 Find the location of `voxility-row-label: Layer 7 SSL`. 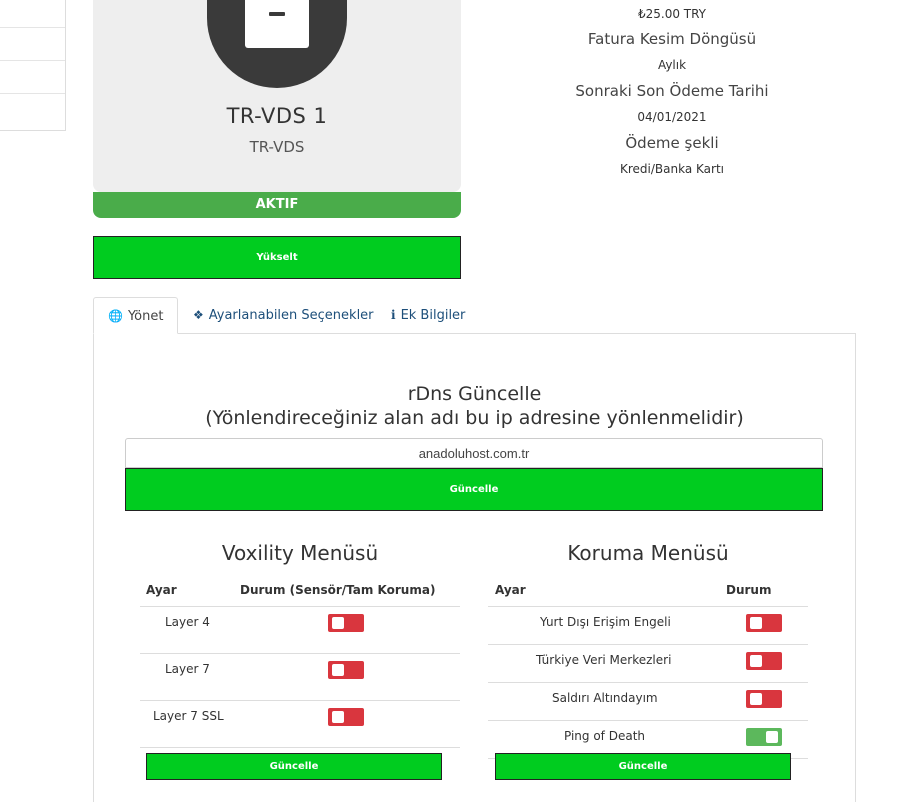

voxility-row-label: Layer 7 SSL is located at coordinates (188, 716).